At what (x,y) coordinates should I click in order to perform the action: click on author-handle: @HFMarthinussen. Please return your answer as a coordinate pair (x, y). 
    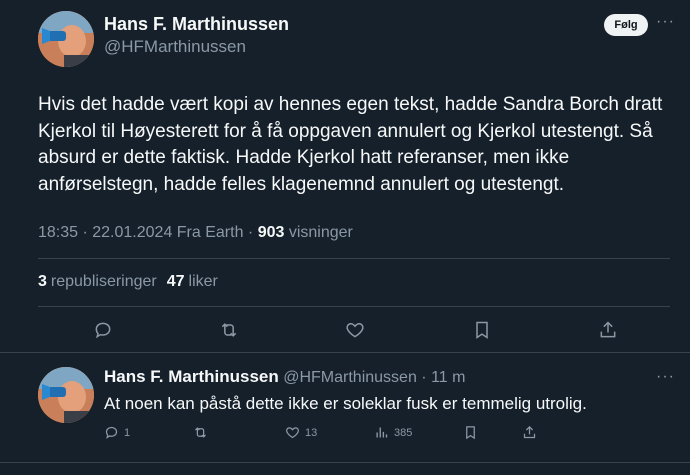
    Looking at the image, I should click on (175, 47).